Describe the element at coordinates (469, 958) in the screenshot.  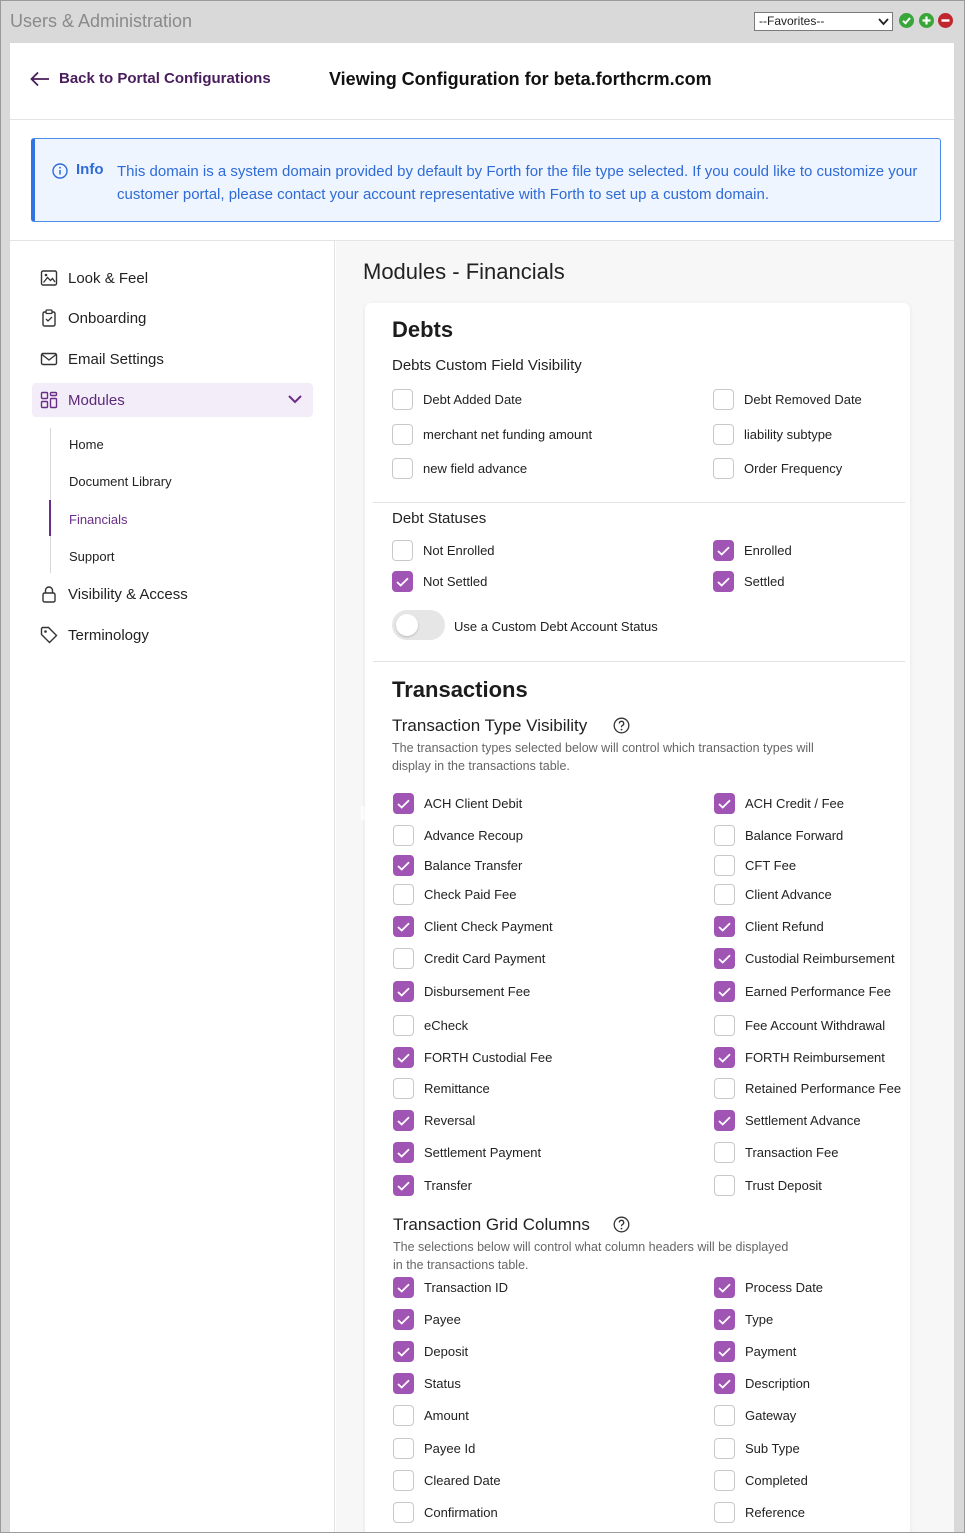
I see `checkbox-credit-card-payment: Credit Card Payment` at that location.